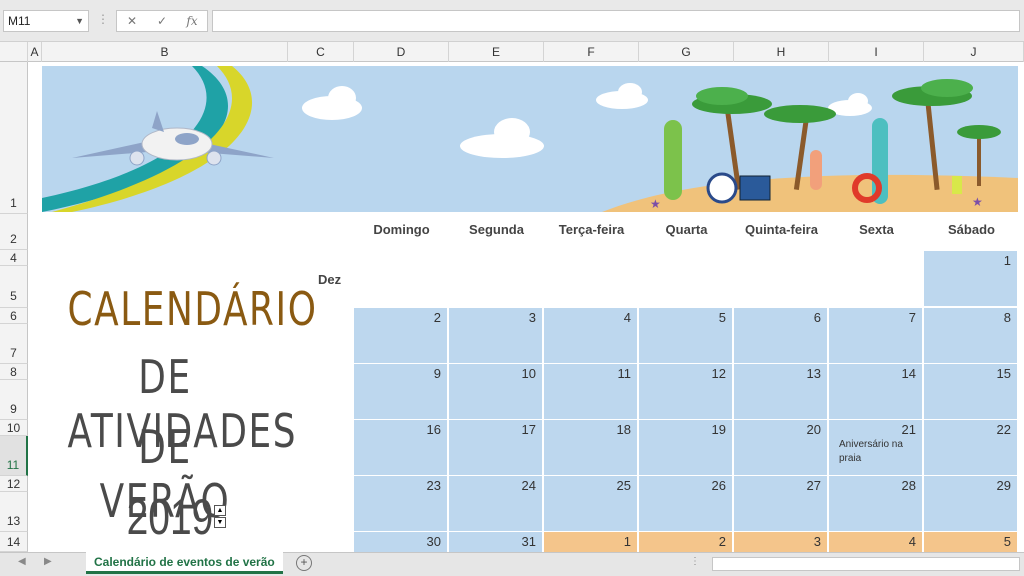  Describe the element at coordinates (1003, 429) in the screenshot. I see `day-number: 22` at that location.